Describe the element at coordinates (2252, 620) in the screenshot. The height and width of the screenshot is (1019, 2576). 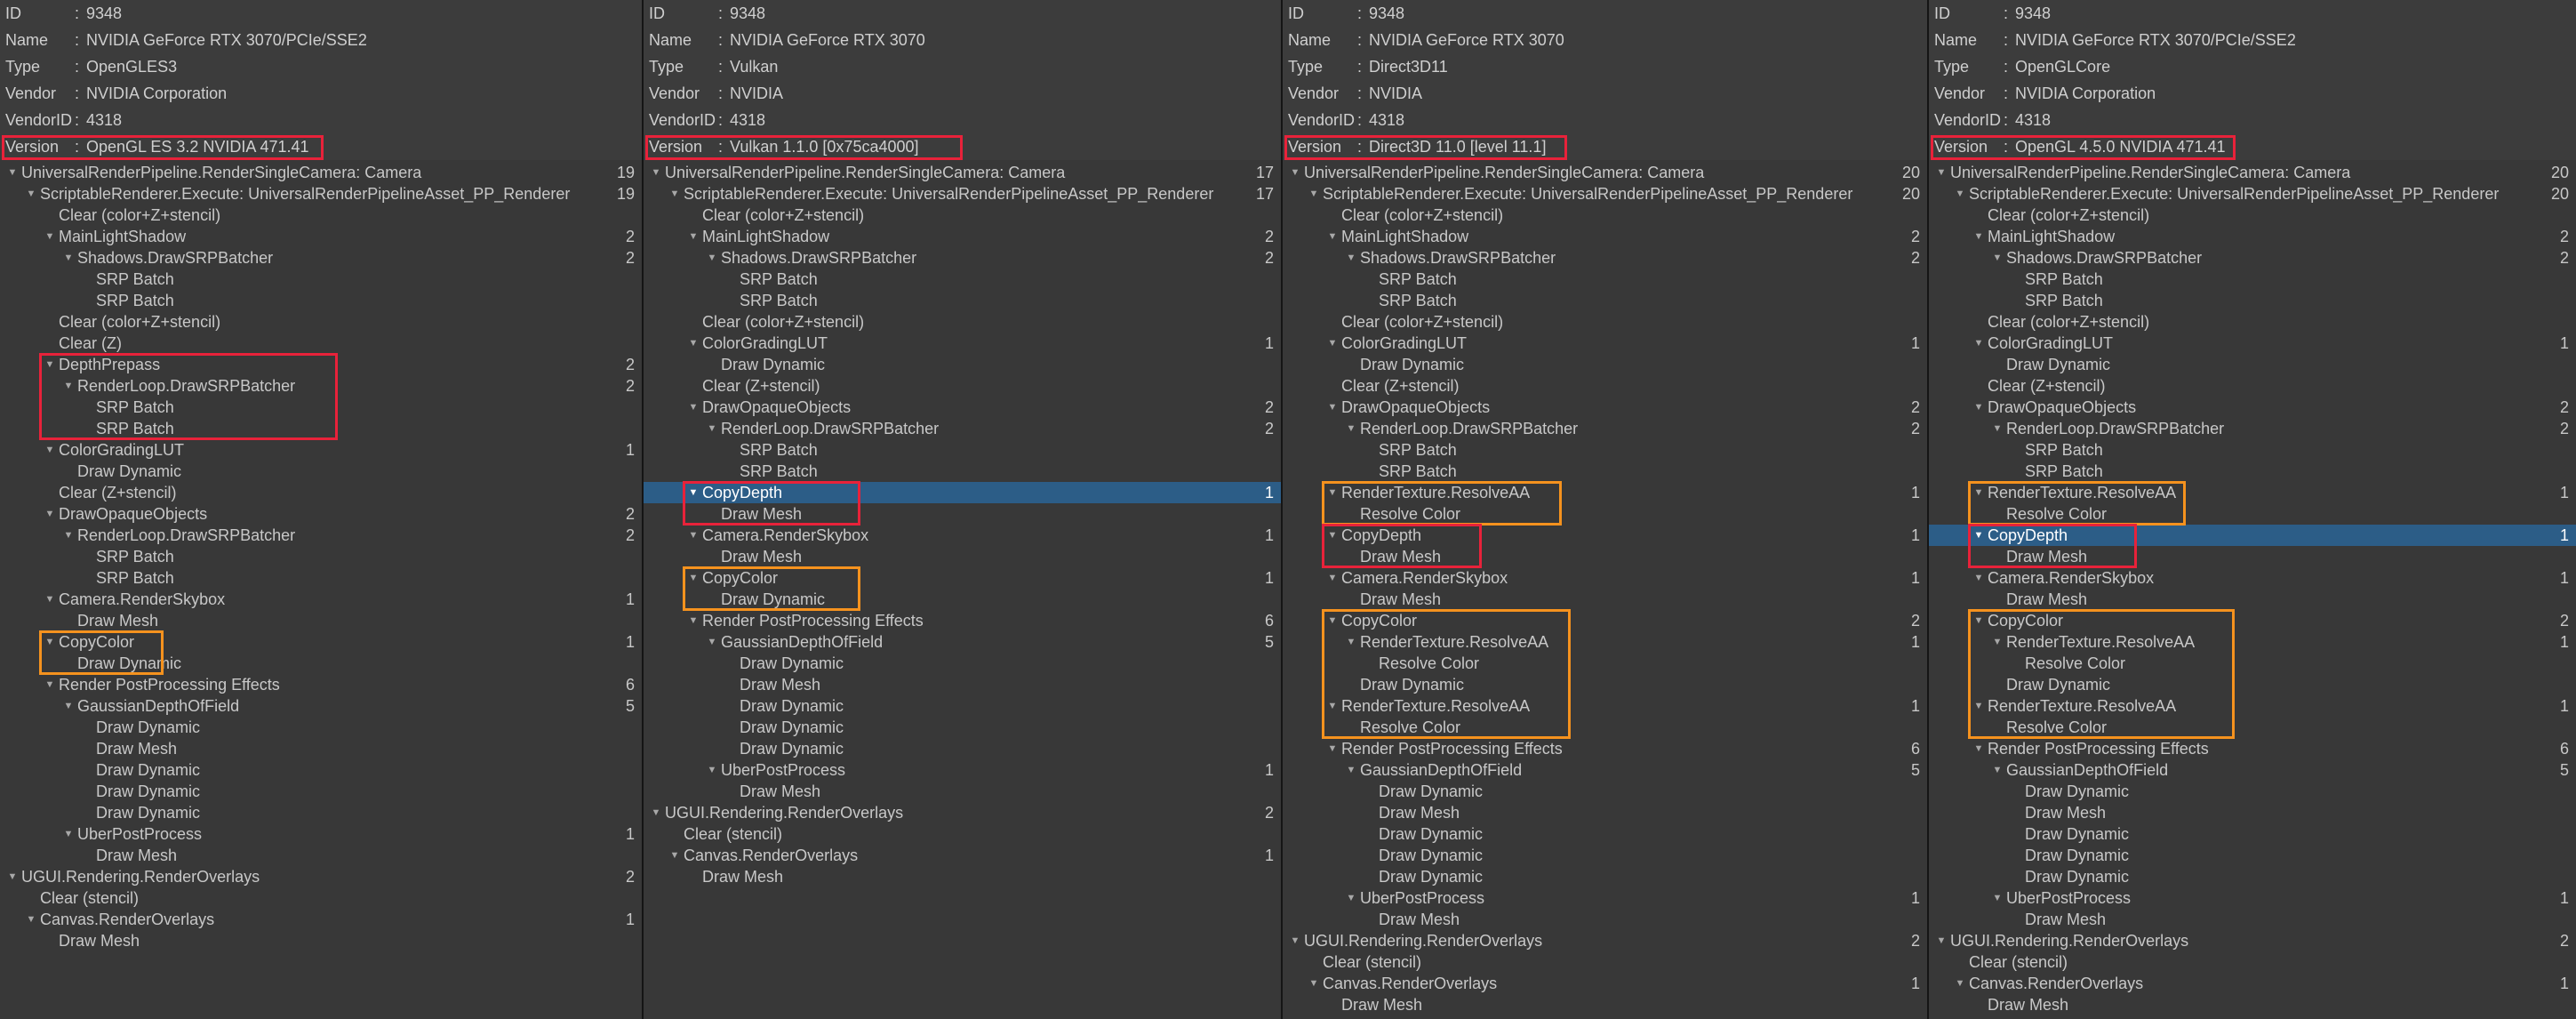
I see `tree-item: ▼ CopyColor 2` at that location.